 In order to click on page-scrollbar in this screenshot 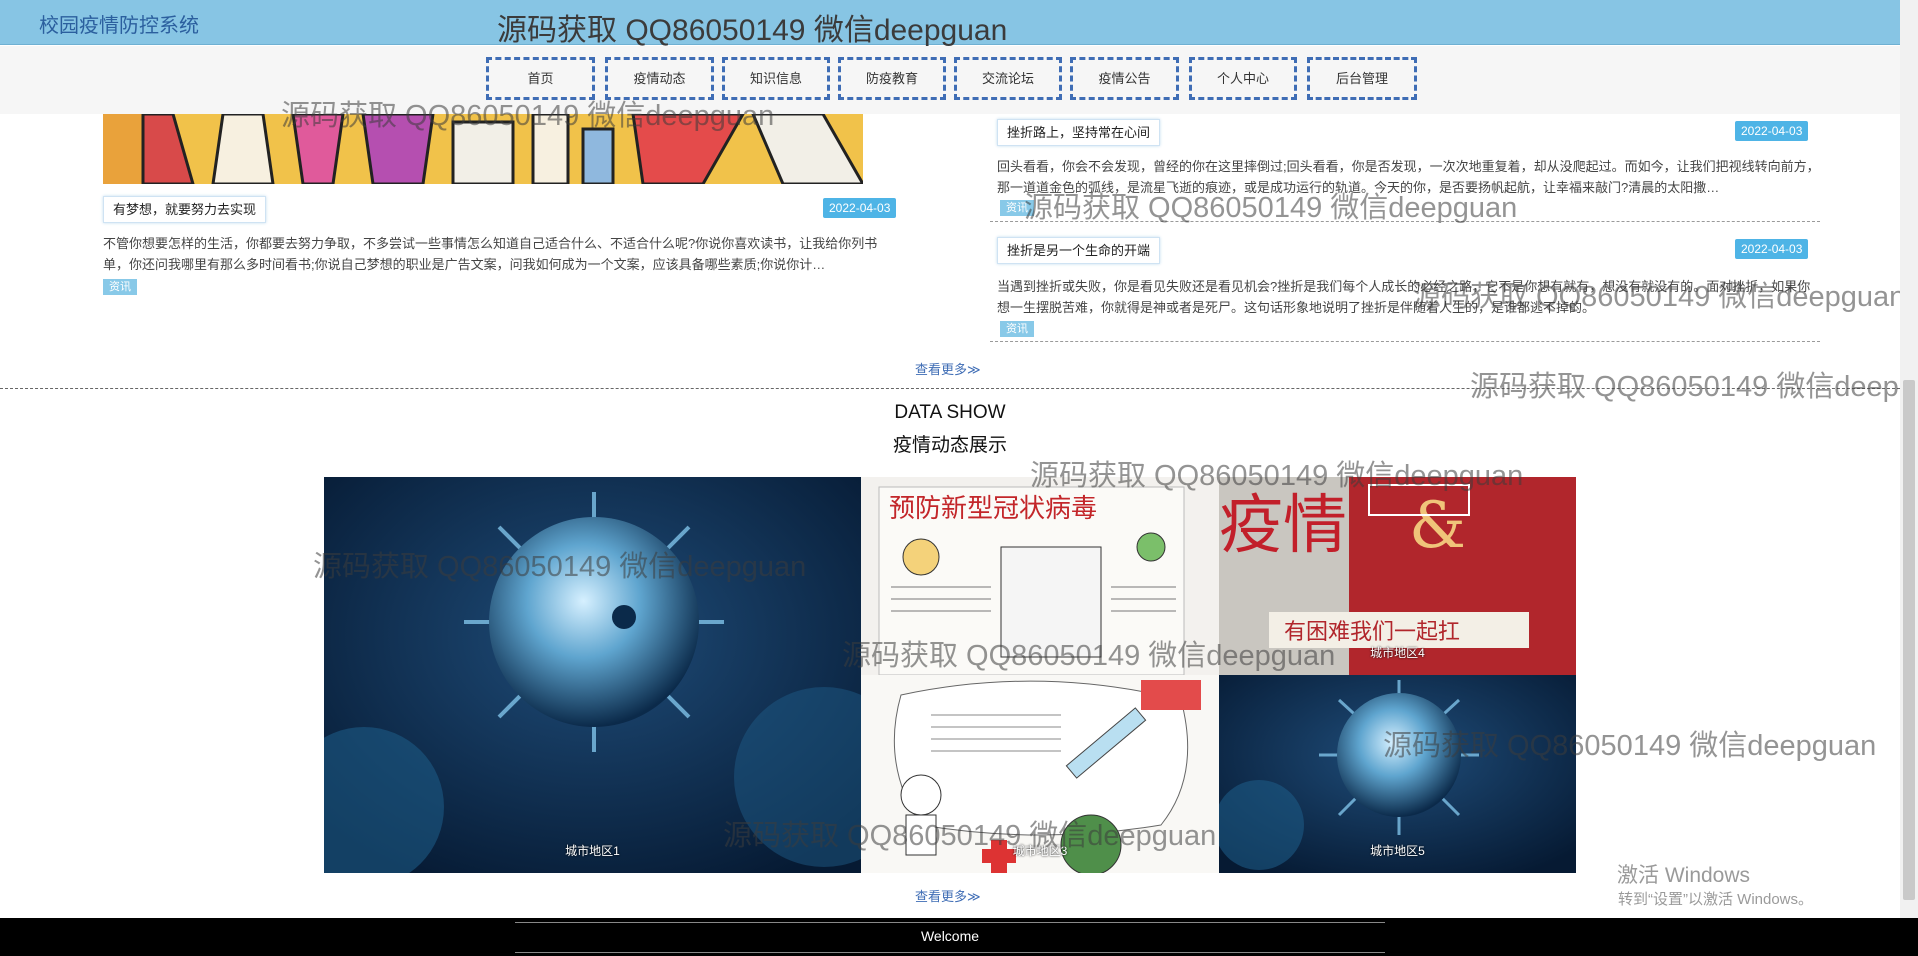, I will do `click(1909, 478)`.